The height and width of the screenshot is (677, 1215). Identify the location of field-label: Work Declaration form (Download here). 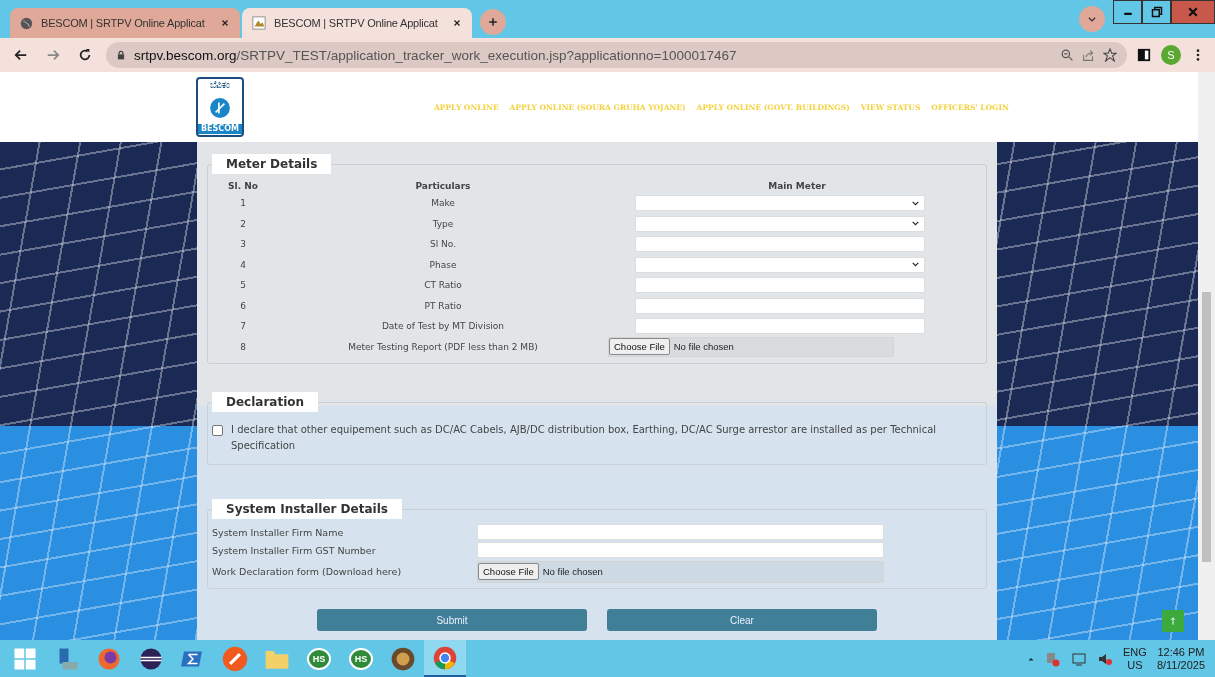
(307, 571).